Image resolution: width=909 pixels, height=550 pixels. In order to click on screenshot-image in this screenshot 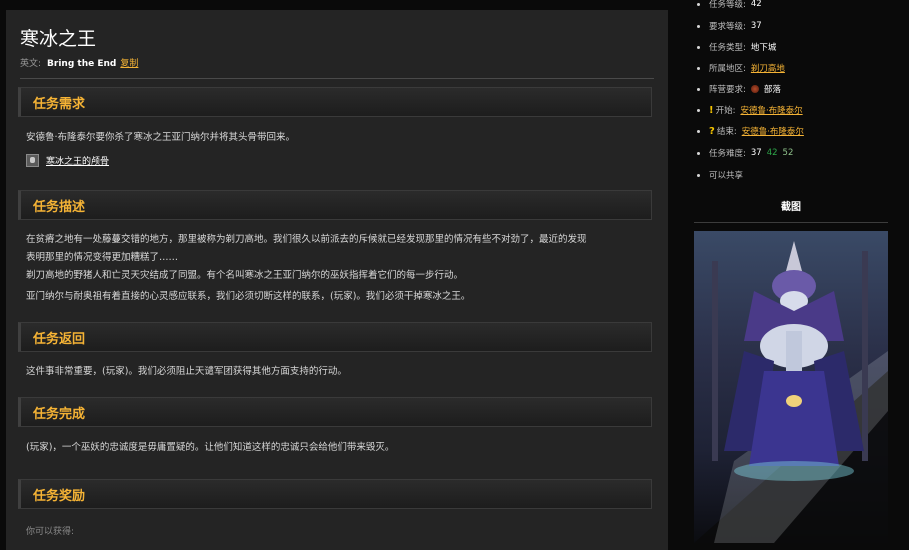, I will do `click(791, 387)`.